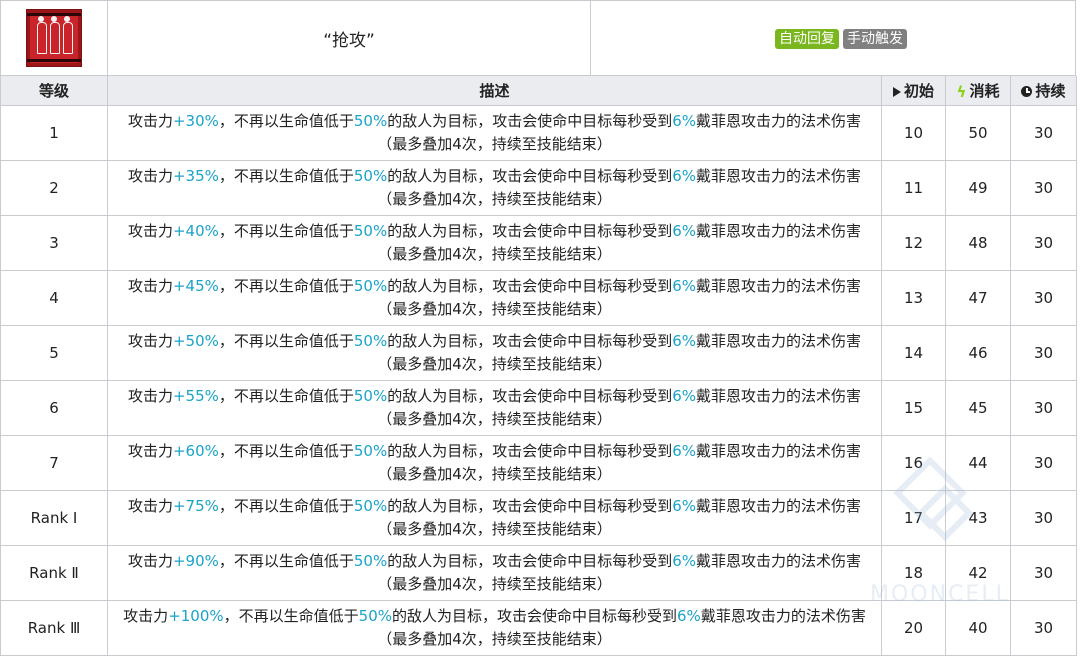 This screenshot has height=656, width=1080. I want to click on cost-cell: 50, so click(978, 133).